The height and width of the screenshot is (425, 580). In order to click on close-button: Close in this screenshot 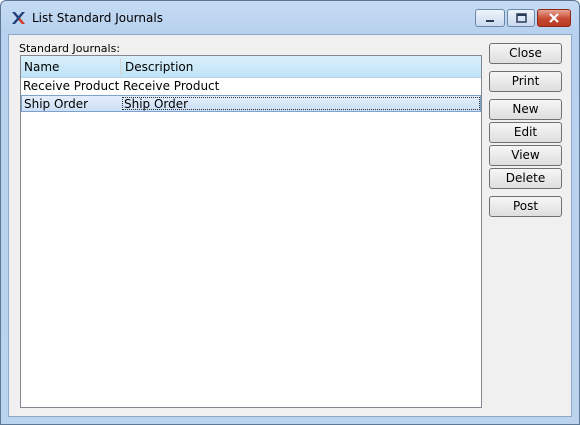, I will do `click(525, 53)`.